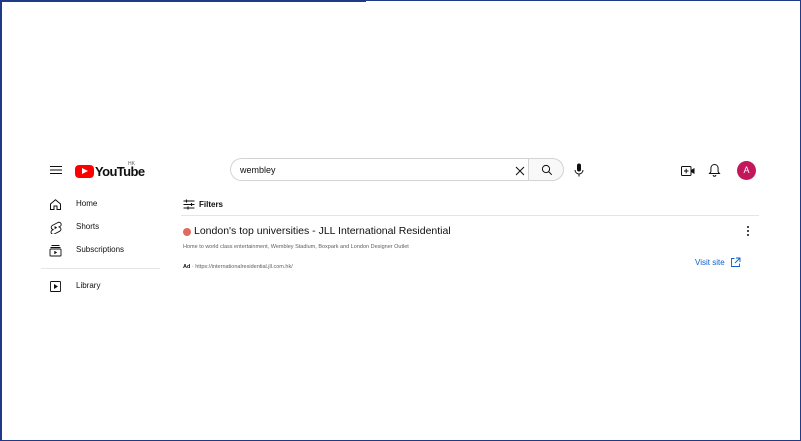 The height and width of the screenshot is (441, 801). Describe the element at coordinates (736, 262) in the screenshot. I see `external-link-icon` at that location.